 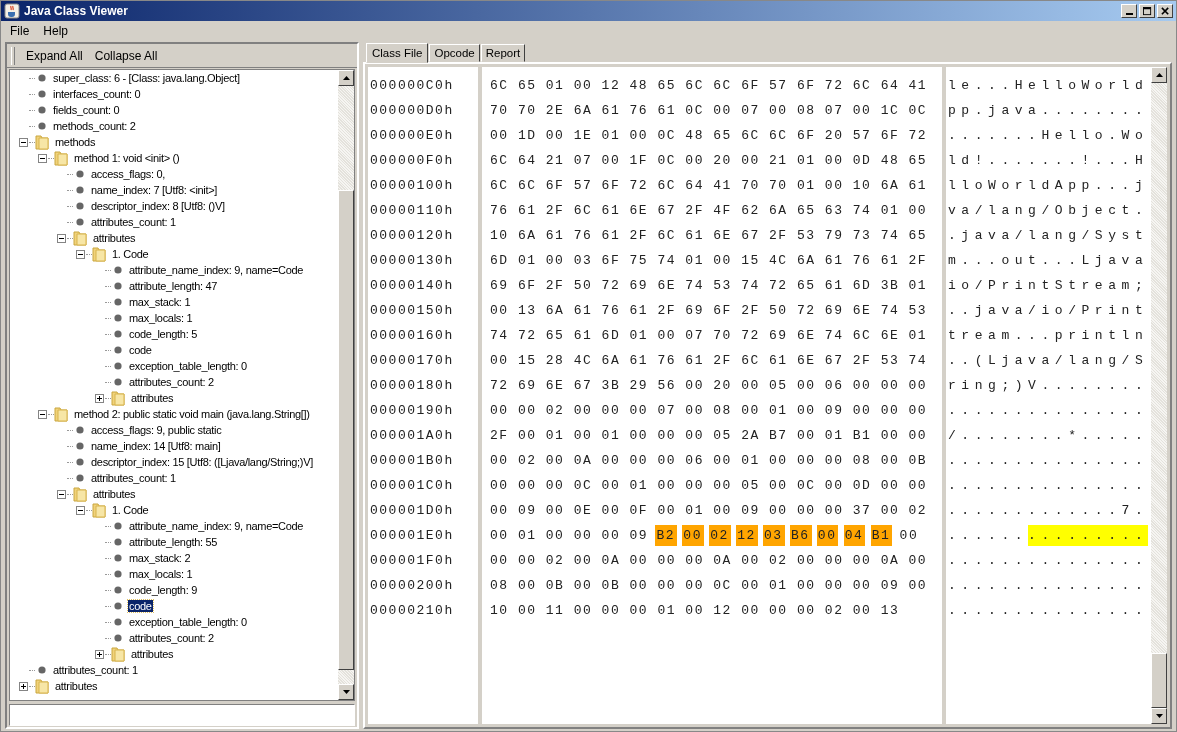 I want to click on folder-icon, so click(x=118, y=654).